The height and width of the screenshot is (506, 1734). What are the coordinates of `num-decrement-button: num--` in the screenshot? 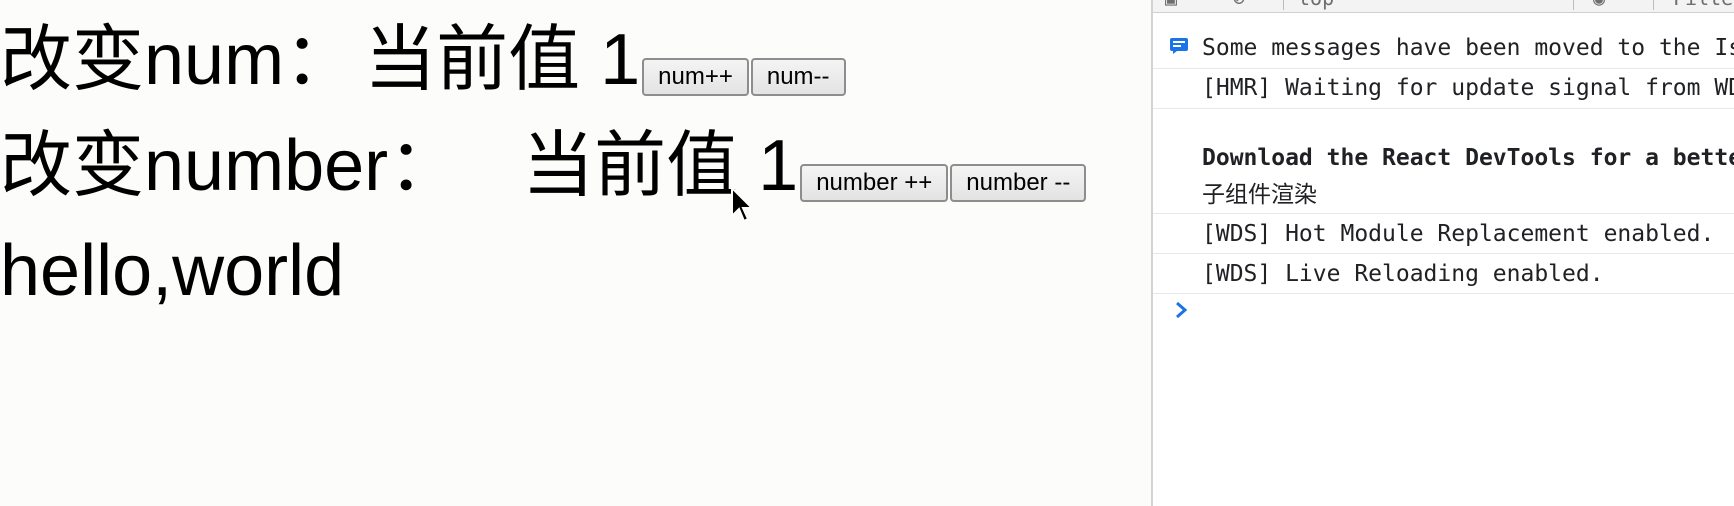 It's located at (798, 77).